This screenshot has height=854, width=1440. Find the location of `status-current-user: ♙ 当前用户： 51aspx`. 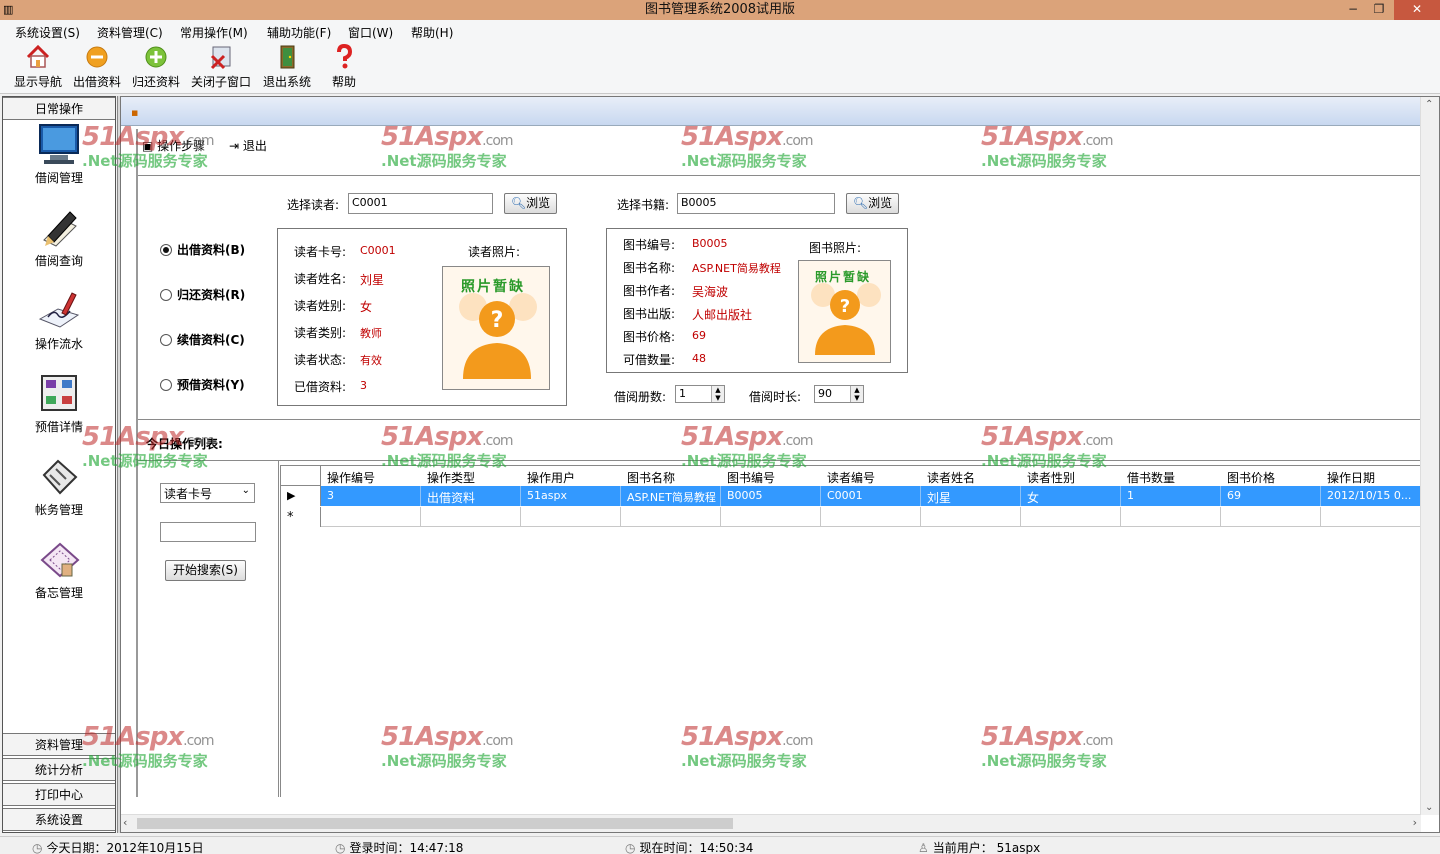

status-current-user: ♙ 当前用户： 51aspx is located at coordinates (979, 847).